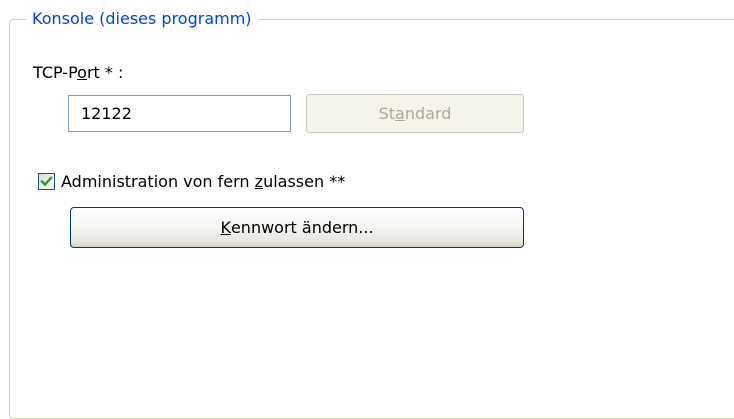 The image size is (734, 419). I want to click on tcp-port-label: TCP-Port * :, so click(78, 73).